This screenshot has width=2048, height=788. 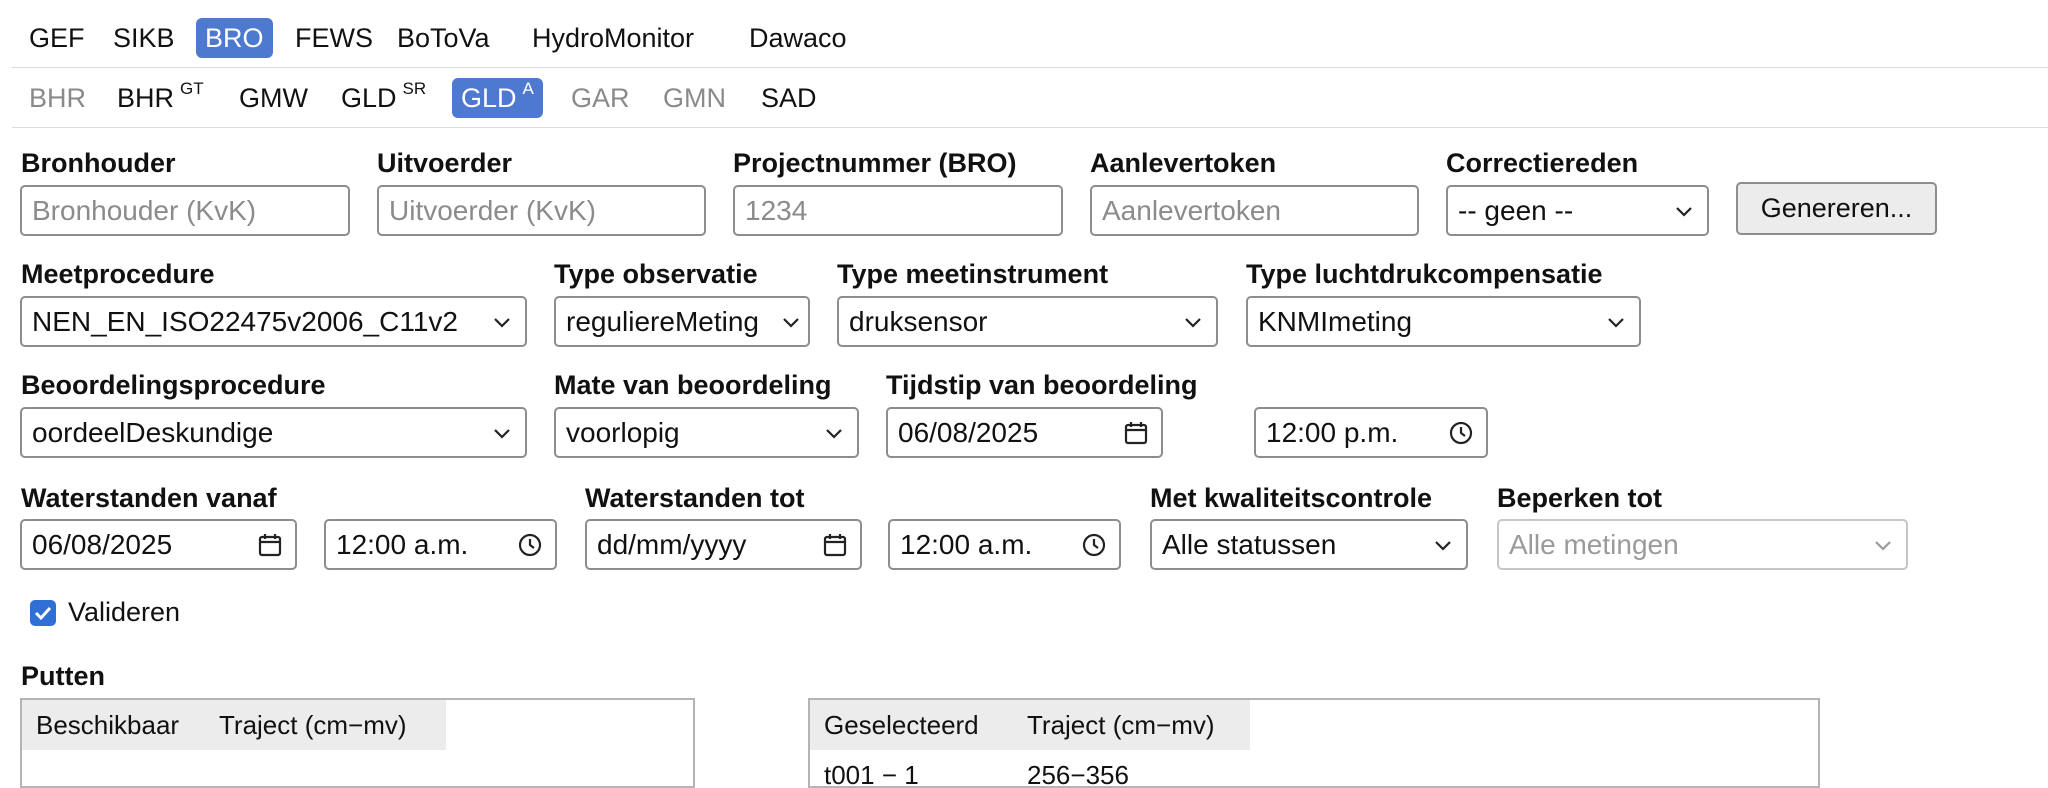 What do you see at coordinates (1291, 498) in the screenshot?
I see `kwaliteitscontrole-label: Met kwaliteitscontrole` at bounding box center [1291, 498].